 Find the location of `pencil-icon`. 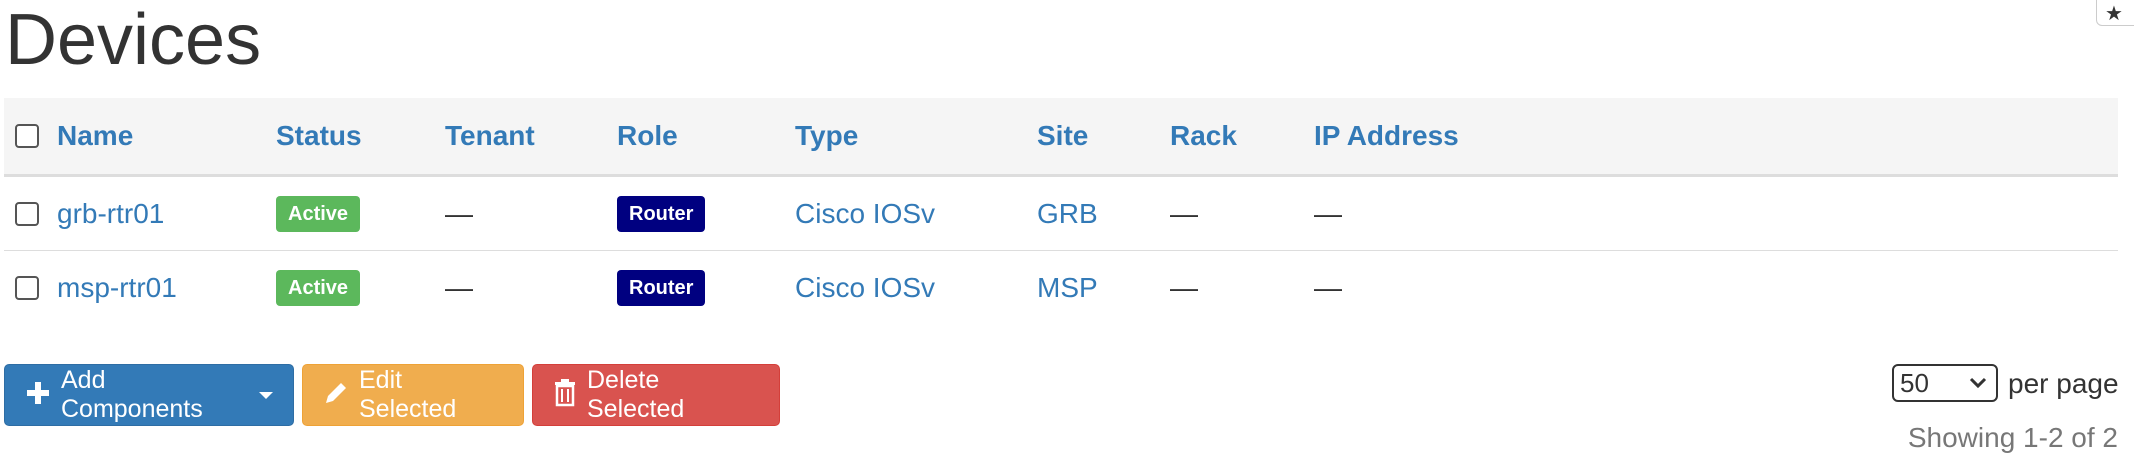

pencil-icon is located at coordinates (336, 395).